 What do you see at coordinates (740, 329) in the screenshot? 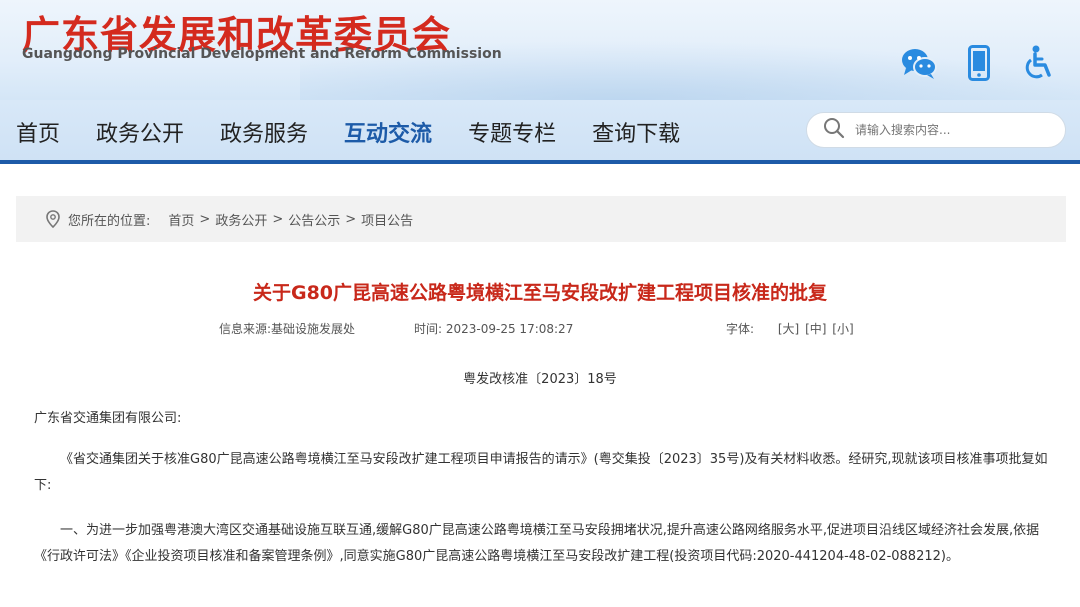
I see `font-size-label: 字体:` at bounding box center [740, 329].